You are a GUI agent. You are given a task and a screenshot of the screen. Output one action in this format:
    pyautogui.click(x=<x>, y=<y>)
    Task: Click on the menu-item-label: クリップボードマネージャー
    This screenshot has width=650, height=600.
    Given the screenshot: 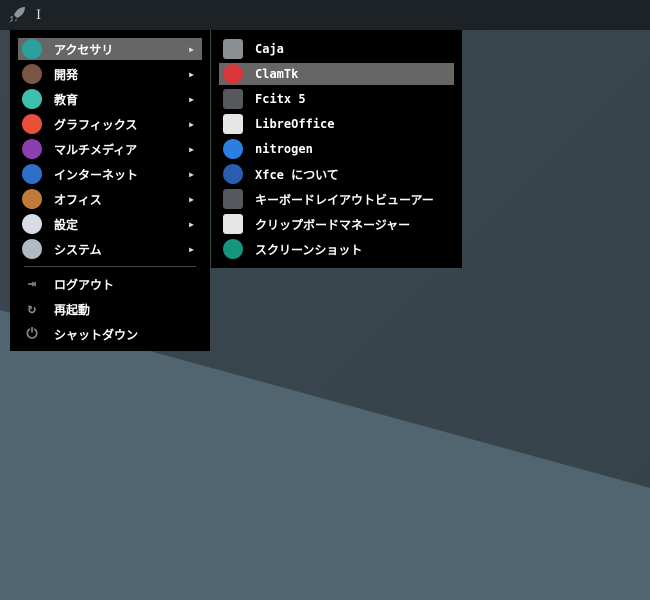 What is the action you would take?
    pyautogui.click(x=333, y=224)
    